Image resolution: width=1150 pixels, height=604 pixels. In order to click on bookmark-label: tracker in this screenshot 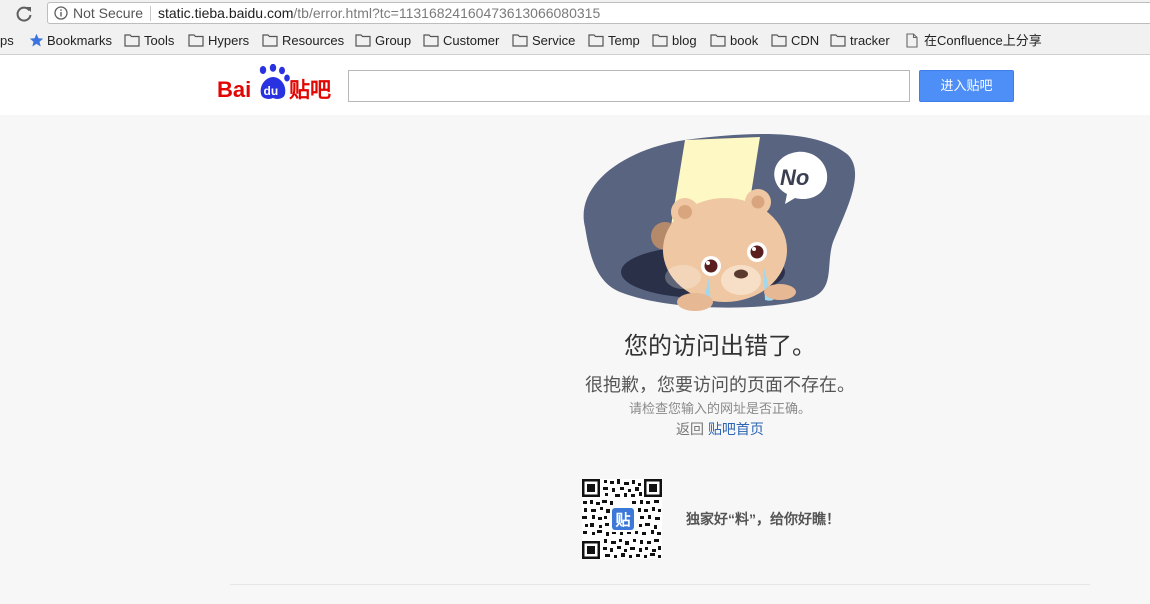, I will do `click(870, 40)`.